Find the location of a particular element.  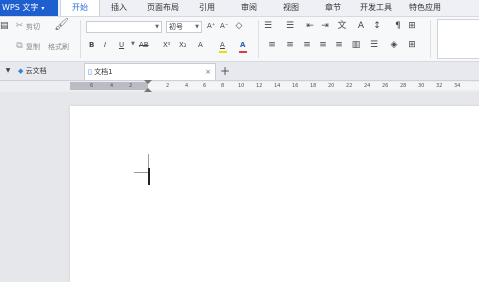

sort-icon: ↕ is located at coordinates (377, 26).